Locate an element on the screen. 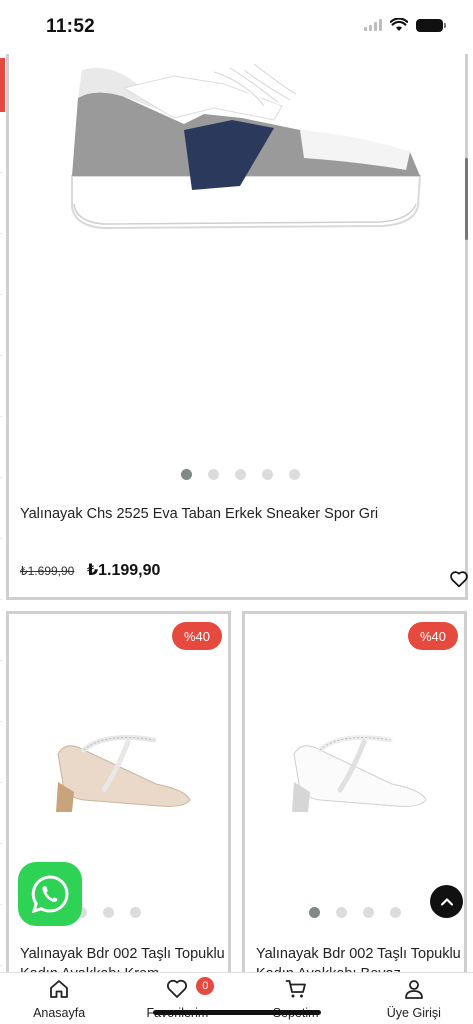 The height and width of the screenshot is (1024, 473). product-image-shoe-white is located at coordinates (355, 774).